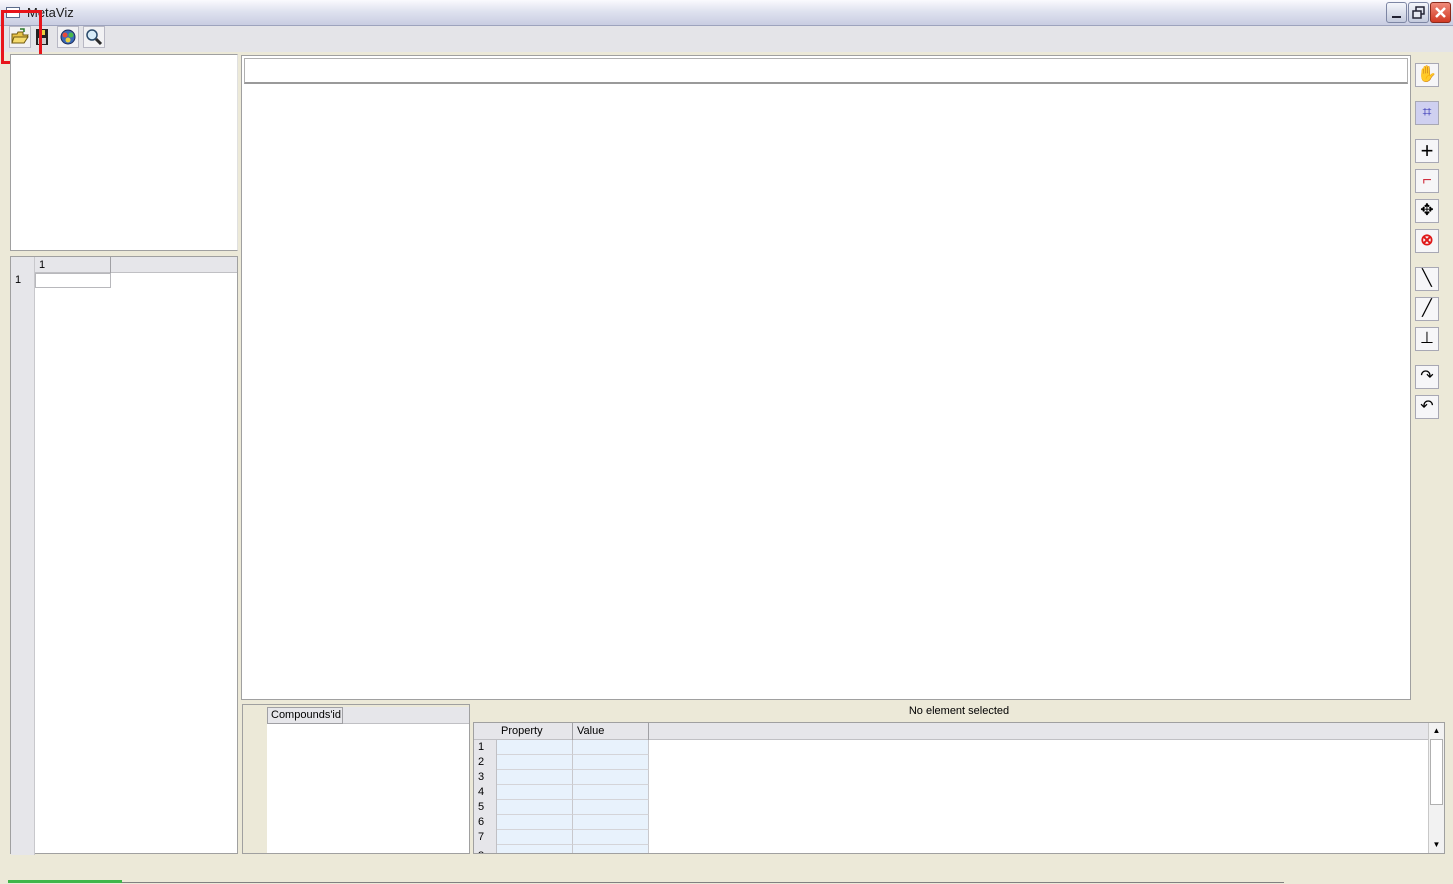 Image resolution: width=1453 pixels, height=884 pixels. What do you see at coordinates (959, 788) in the screenshot?
I see `property-grid: Property Value 1 2 3 4 5 6 7 8 ▲ ▼` at bounding box center [959, 788].